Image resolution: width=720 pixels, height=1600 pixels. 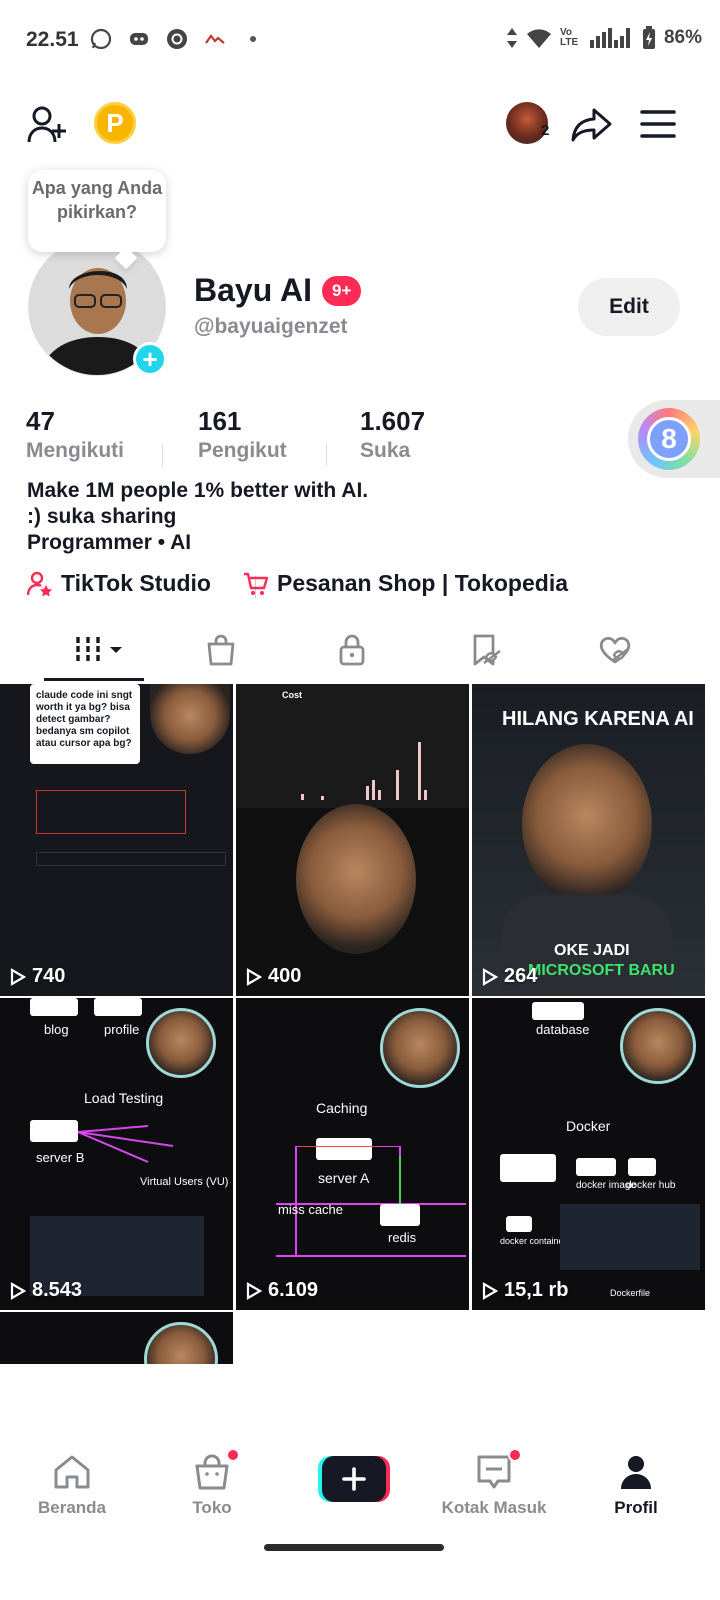 What do you see at coordinates (72, 1485) in the screenshot?
I see `nav-home: Beranda` at bounding box center [72, 1485].